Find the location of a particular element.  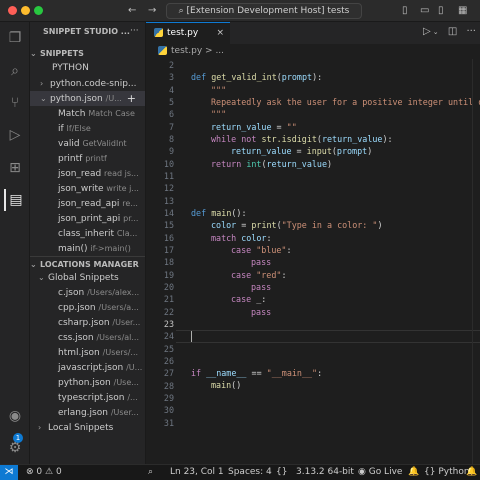

current-line-highlight is located at coordinates (328, 336).